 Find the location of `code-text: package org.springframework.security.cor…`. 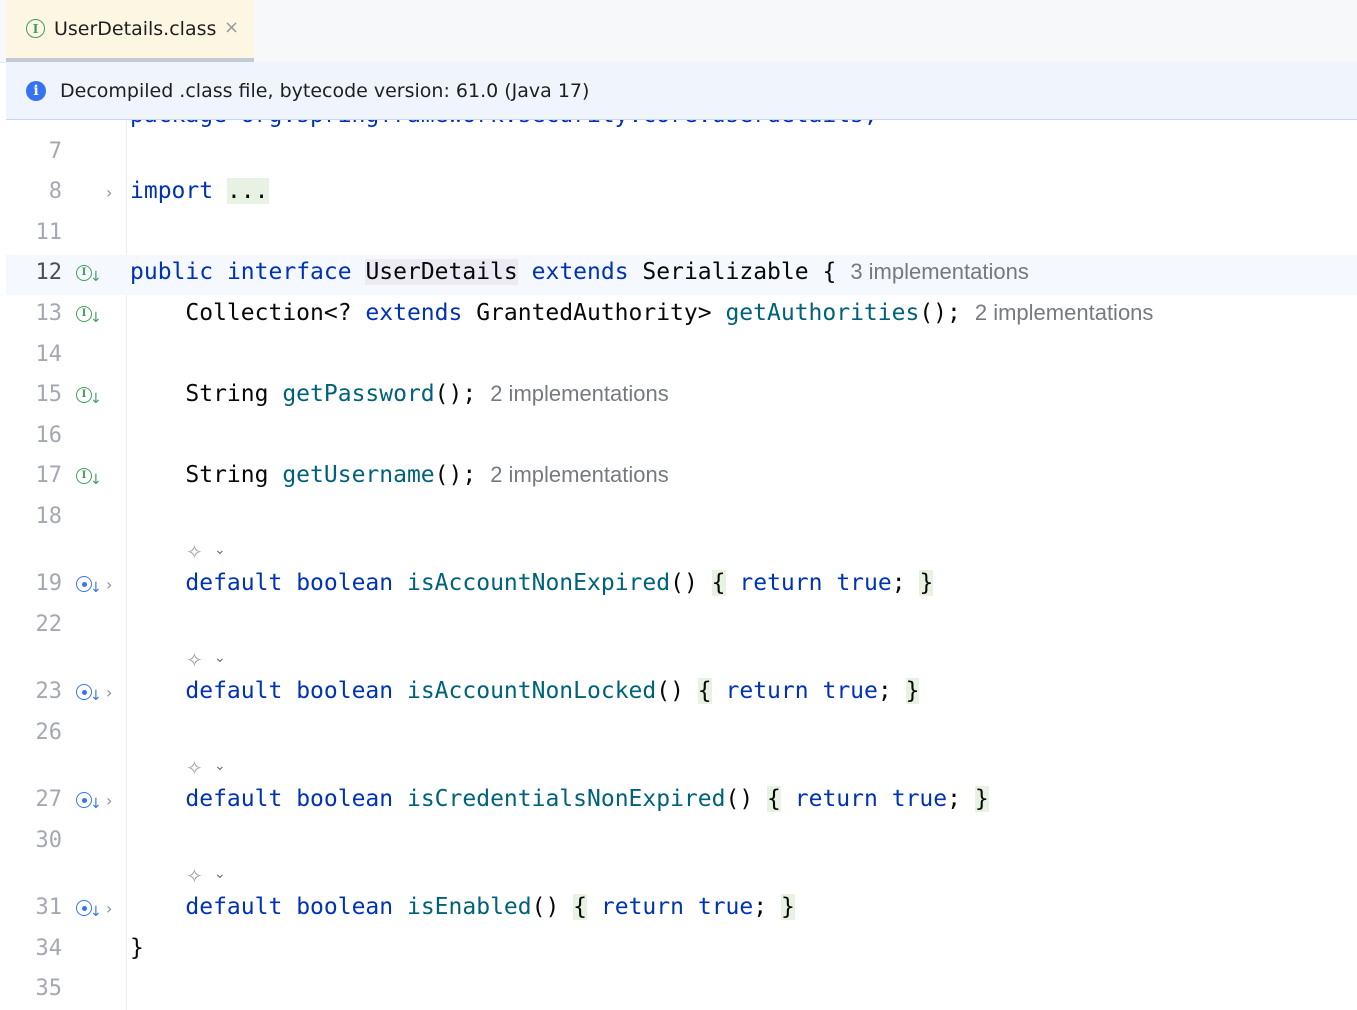

code-text: package org.springframework.security.cor… is located at coordinates (504, 124).